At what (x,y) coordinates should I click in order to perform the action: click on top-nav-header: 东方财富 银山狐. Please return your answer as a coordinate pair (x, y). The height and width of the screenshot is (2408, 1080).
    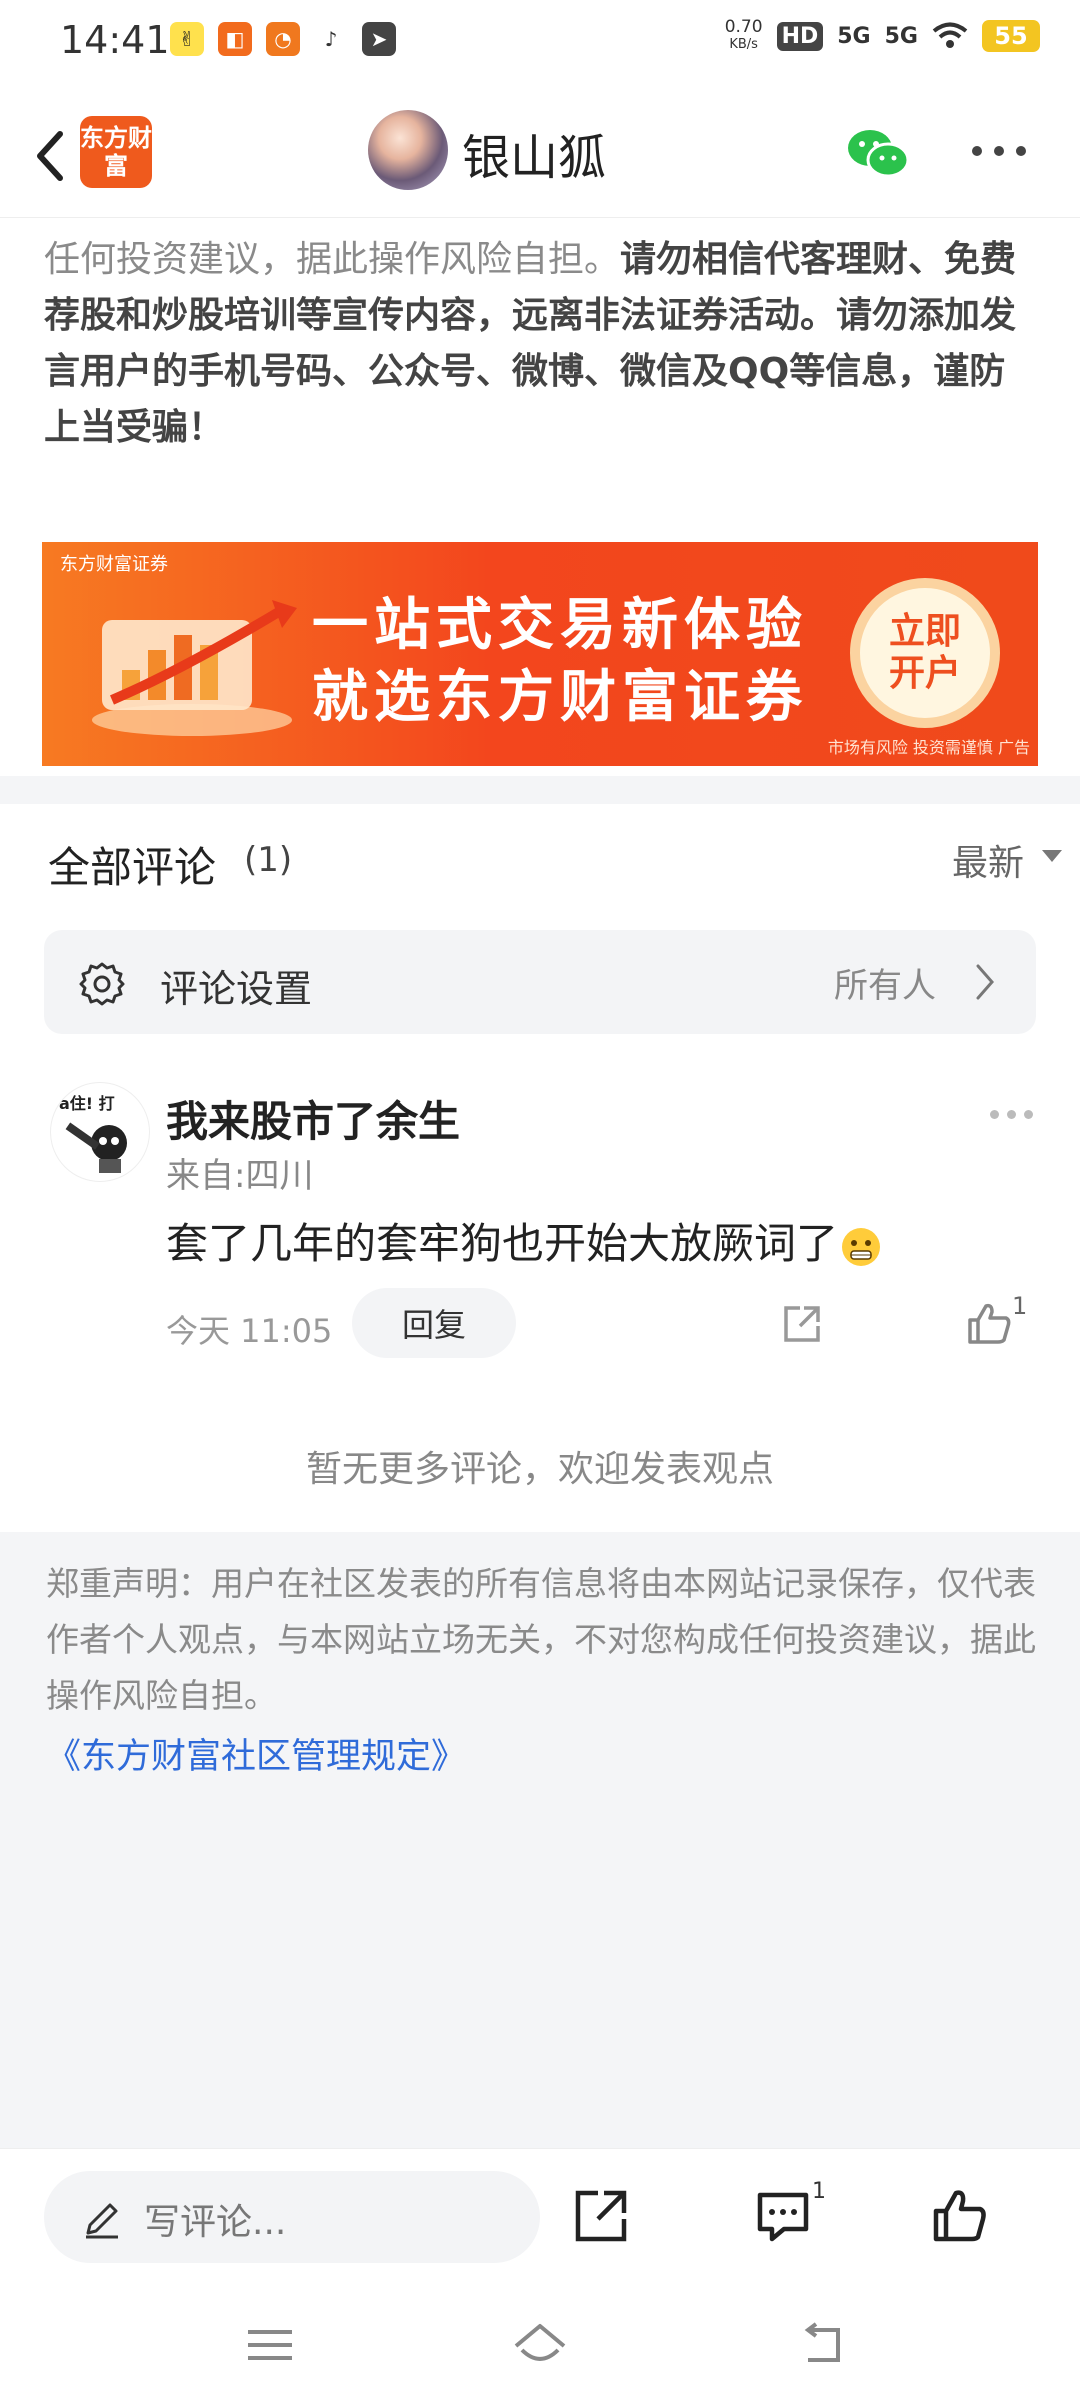
    Looking at the image, I should click on (540, 153).